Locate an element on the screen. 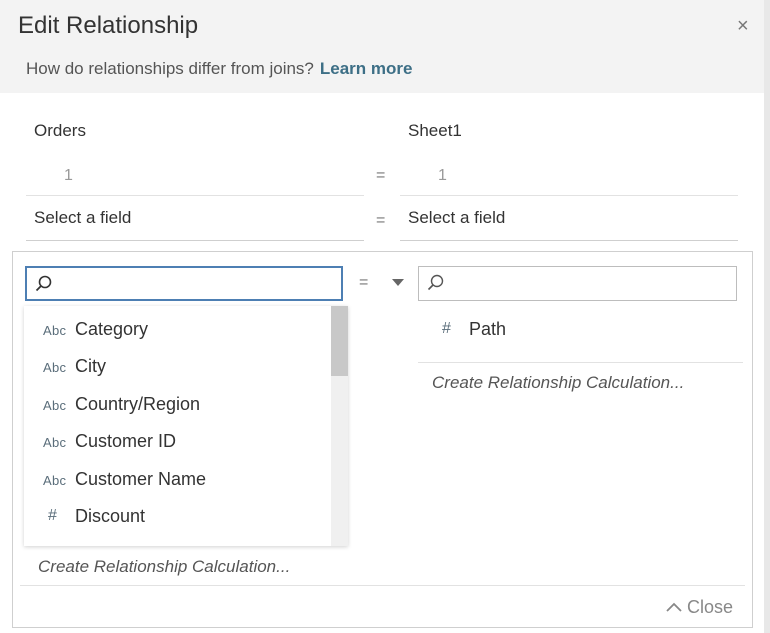 The image size is (770, 633). select-operator: = is located at coordinates (381, 220).